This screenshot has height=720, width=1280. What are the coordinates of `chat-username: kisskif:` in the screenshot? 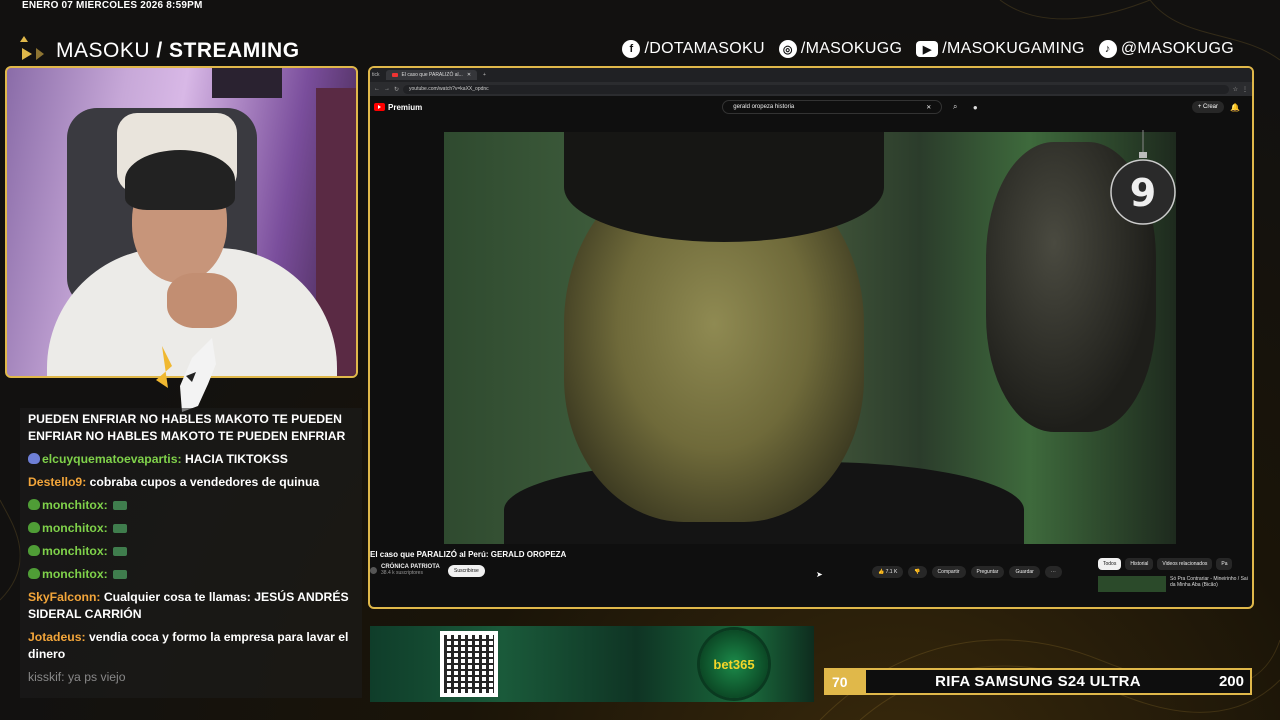 It's located at (46, 677).